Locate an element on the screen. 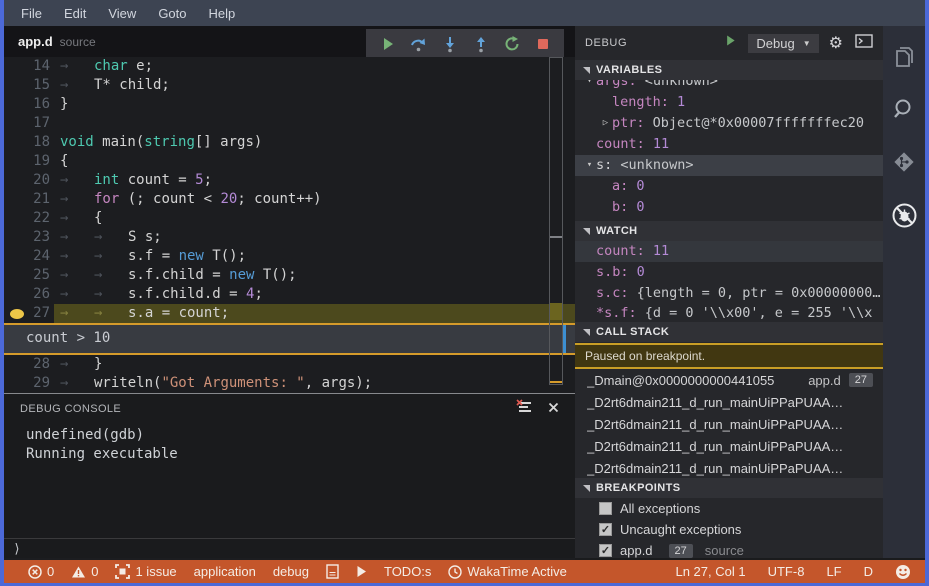 Image resolution: width=929 pixels, height=586 pixels. code-token: ; count++) is located at coordinates (279, 199).